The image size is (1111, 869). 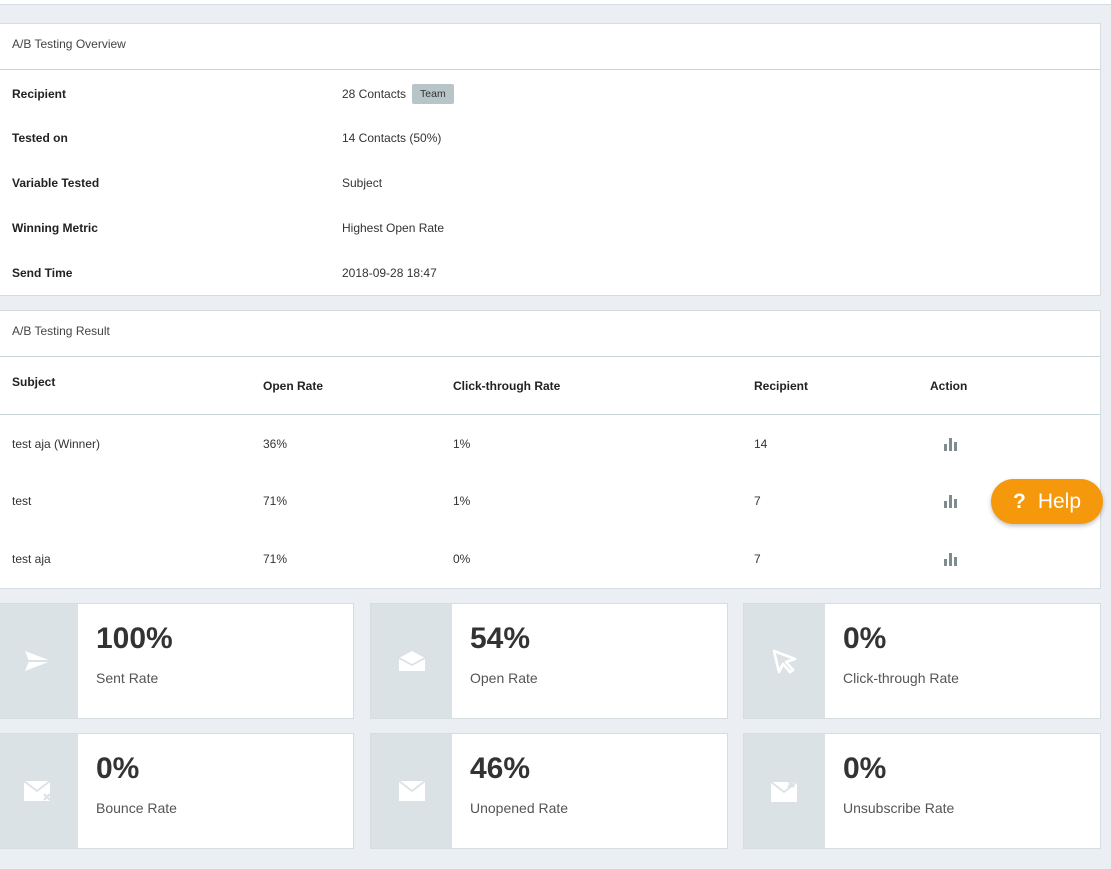 I want to click on team-badge: Team, so click(x=433, y=94).